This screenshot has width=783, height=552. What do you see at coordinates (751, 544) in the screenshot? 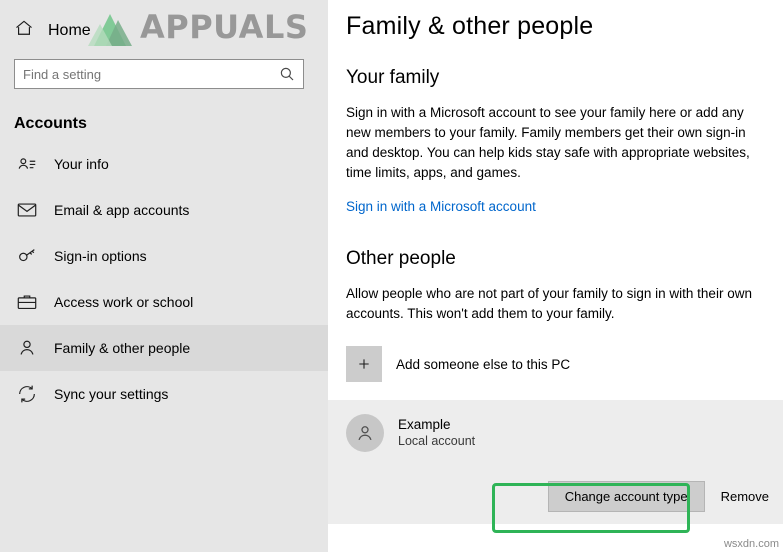
I see `corner-url-label: wsxdn.com` at bounding box center [751, 544].